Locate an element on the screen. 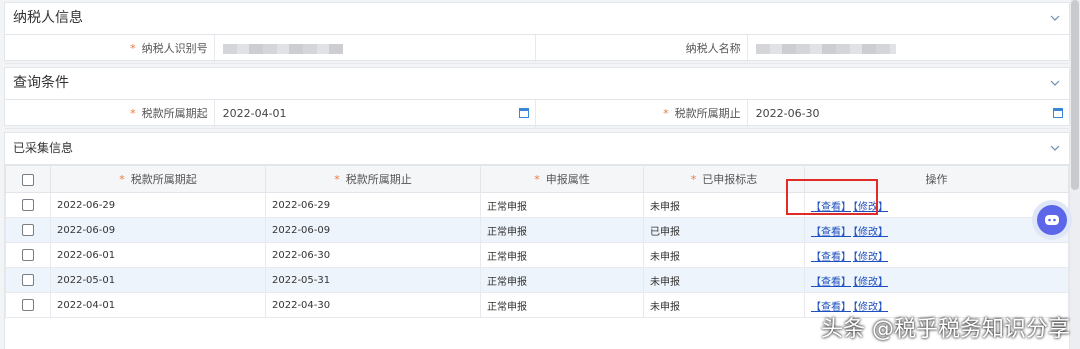  select-all-cell is located at coordinates (28, 179).